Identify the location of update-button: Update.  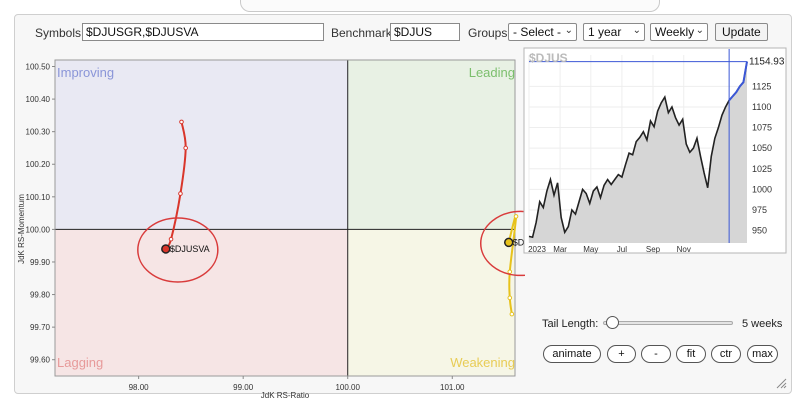
(741, 32).